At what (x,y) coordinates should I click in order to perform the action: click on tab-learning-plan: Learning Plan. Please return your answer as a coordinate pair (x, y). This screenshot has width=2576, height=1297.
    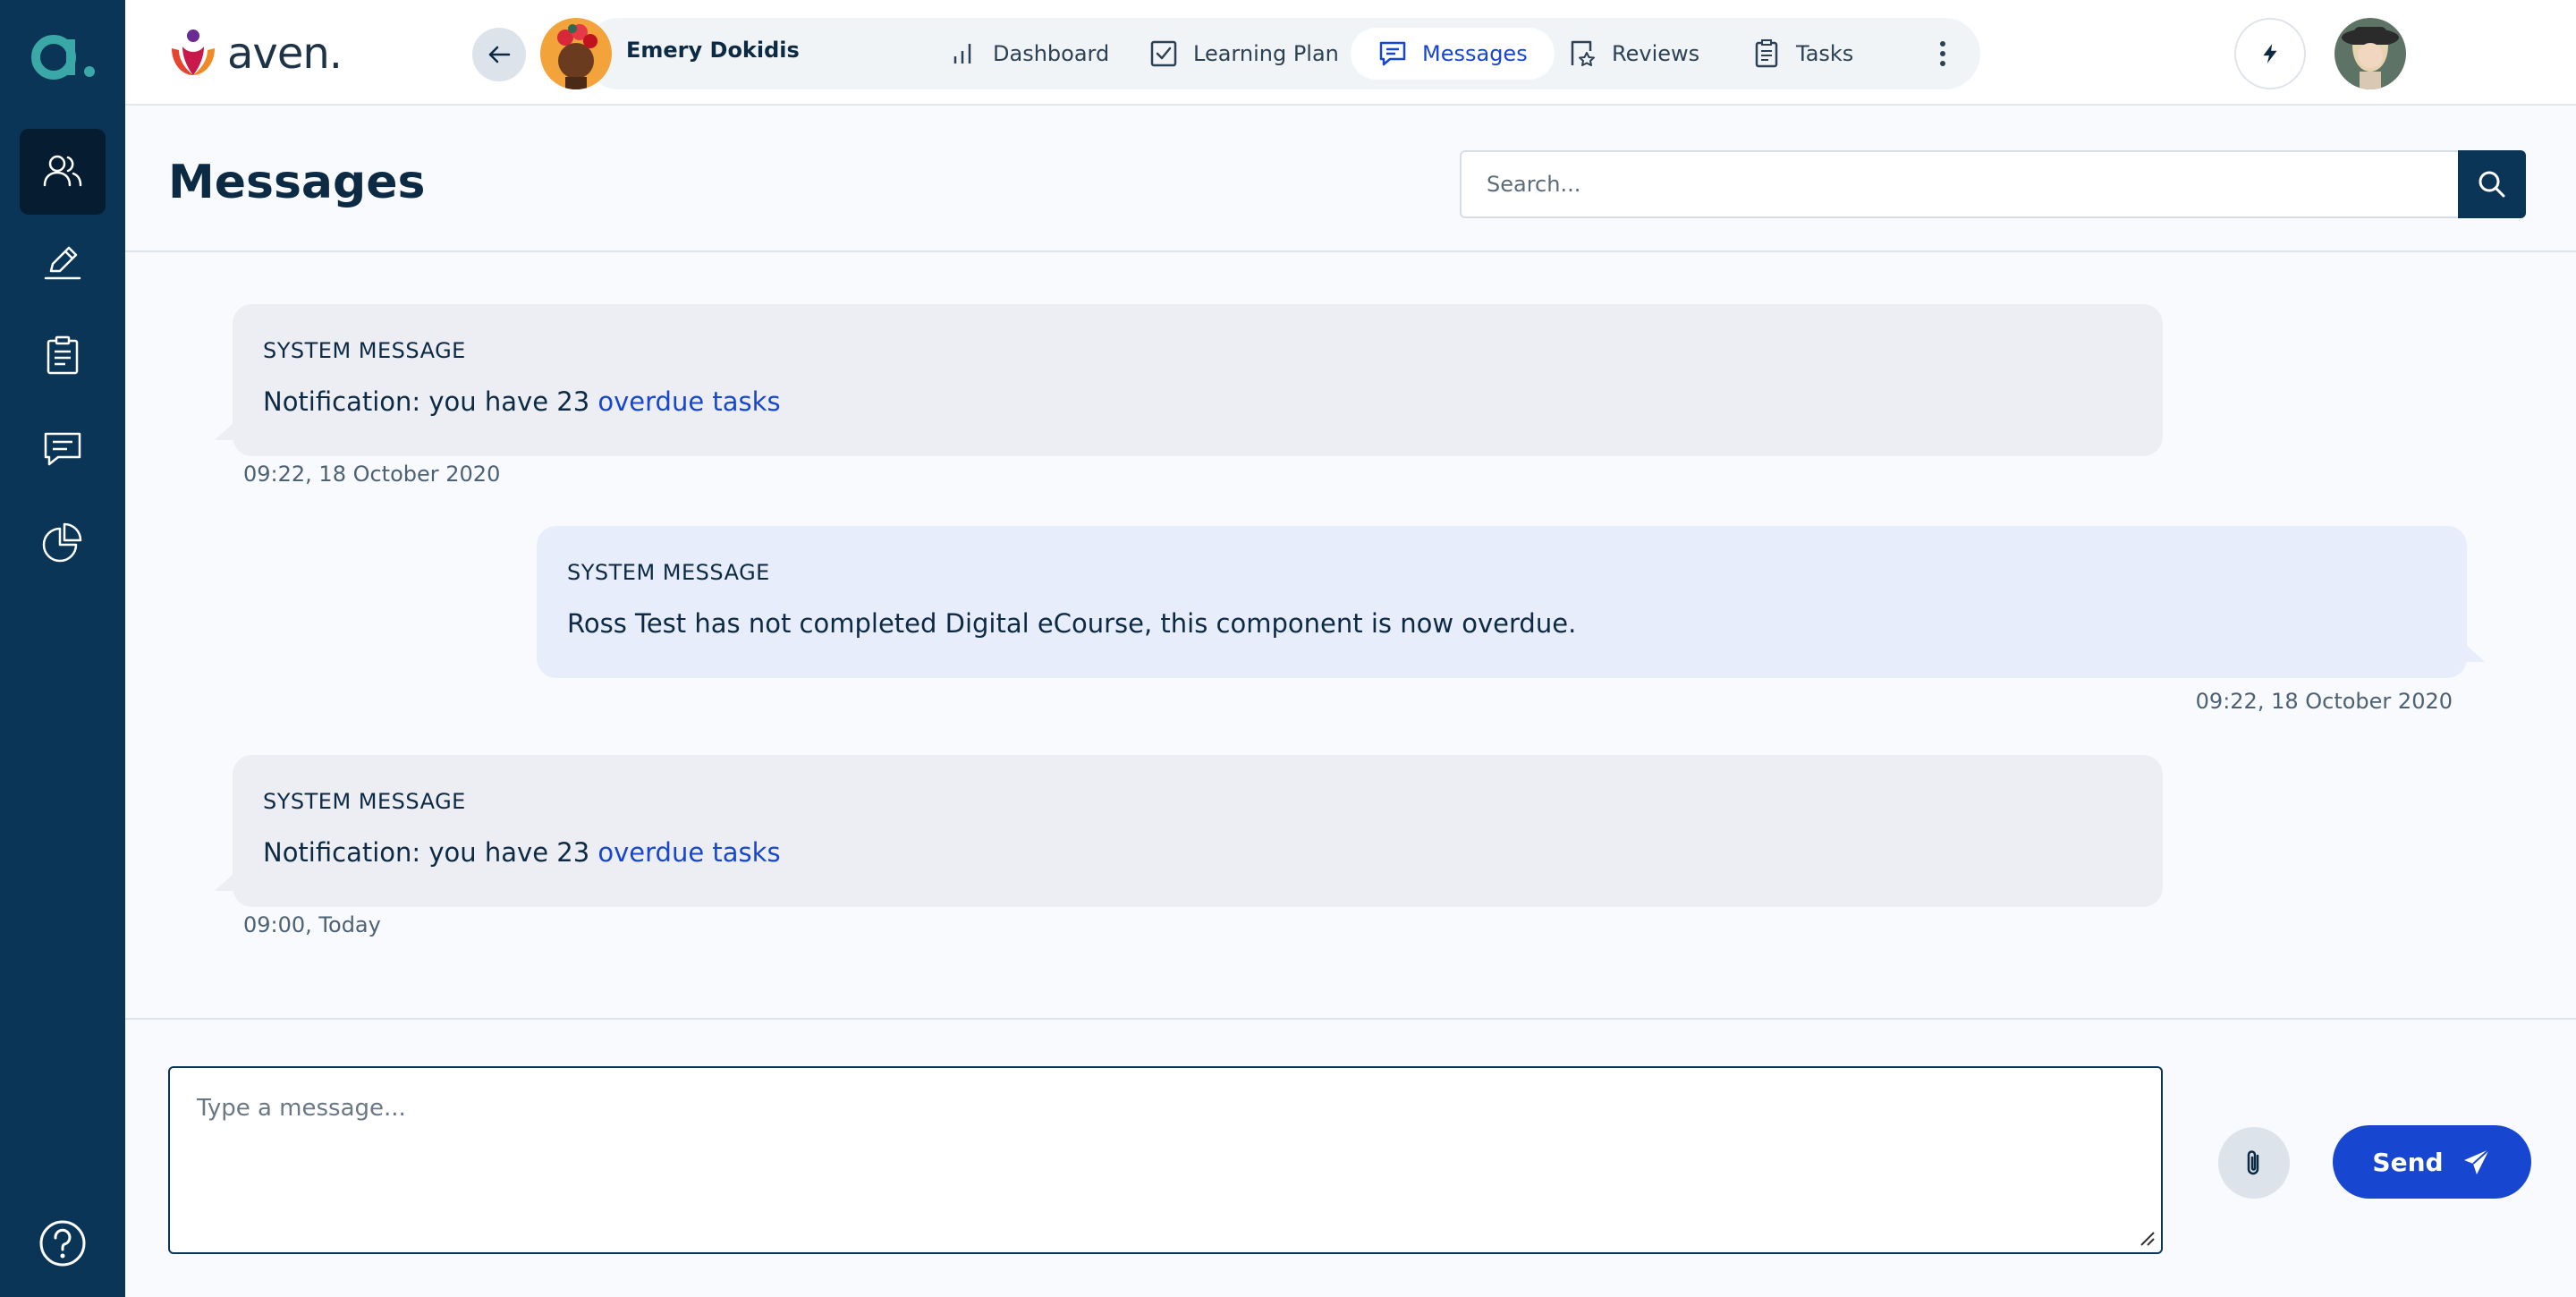
    Looking at the image, I should click on (1244, 54).